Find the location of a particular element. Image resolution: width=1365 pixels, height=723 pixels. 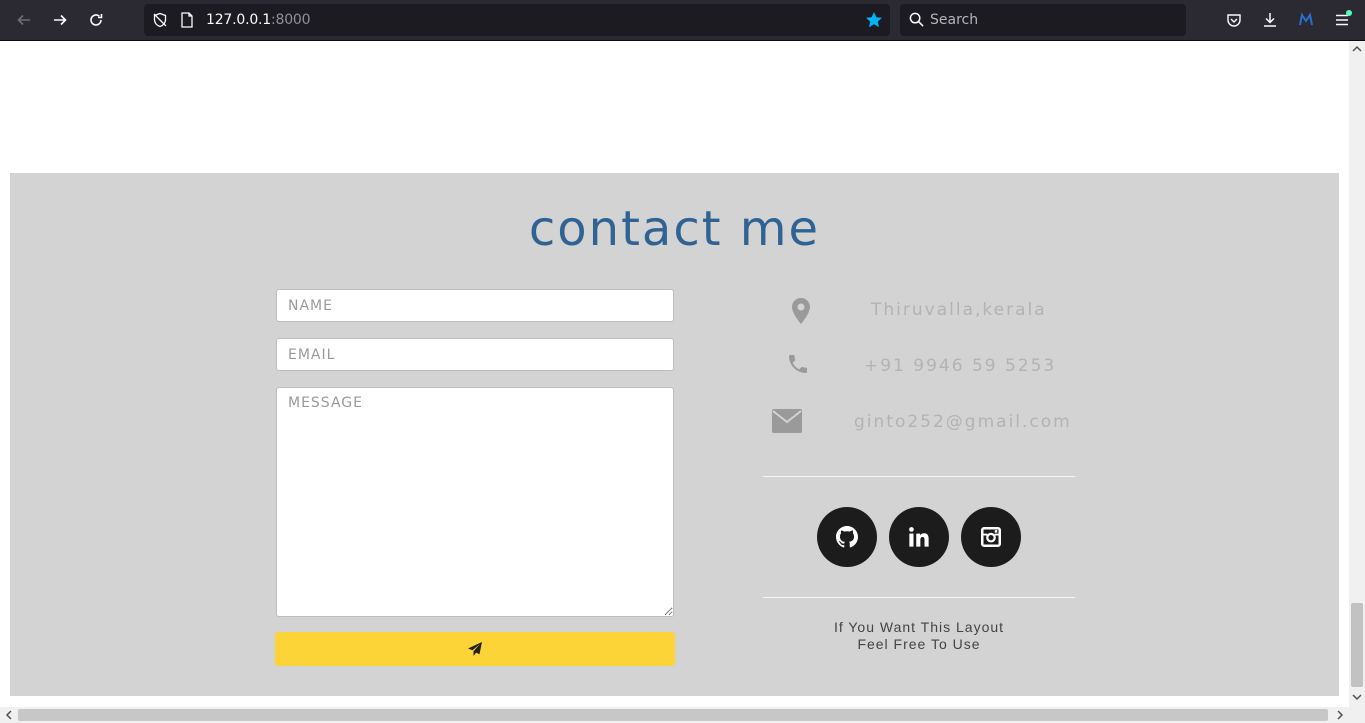

reload-button is located at coordinates (96, 20).